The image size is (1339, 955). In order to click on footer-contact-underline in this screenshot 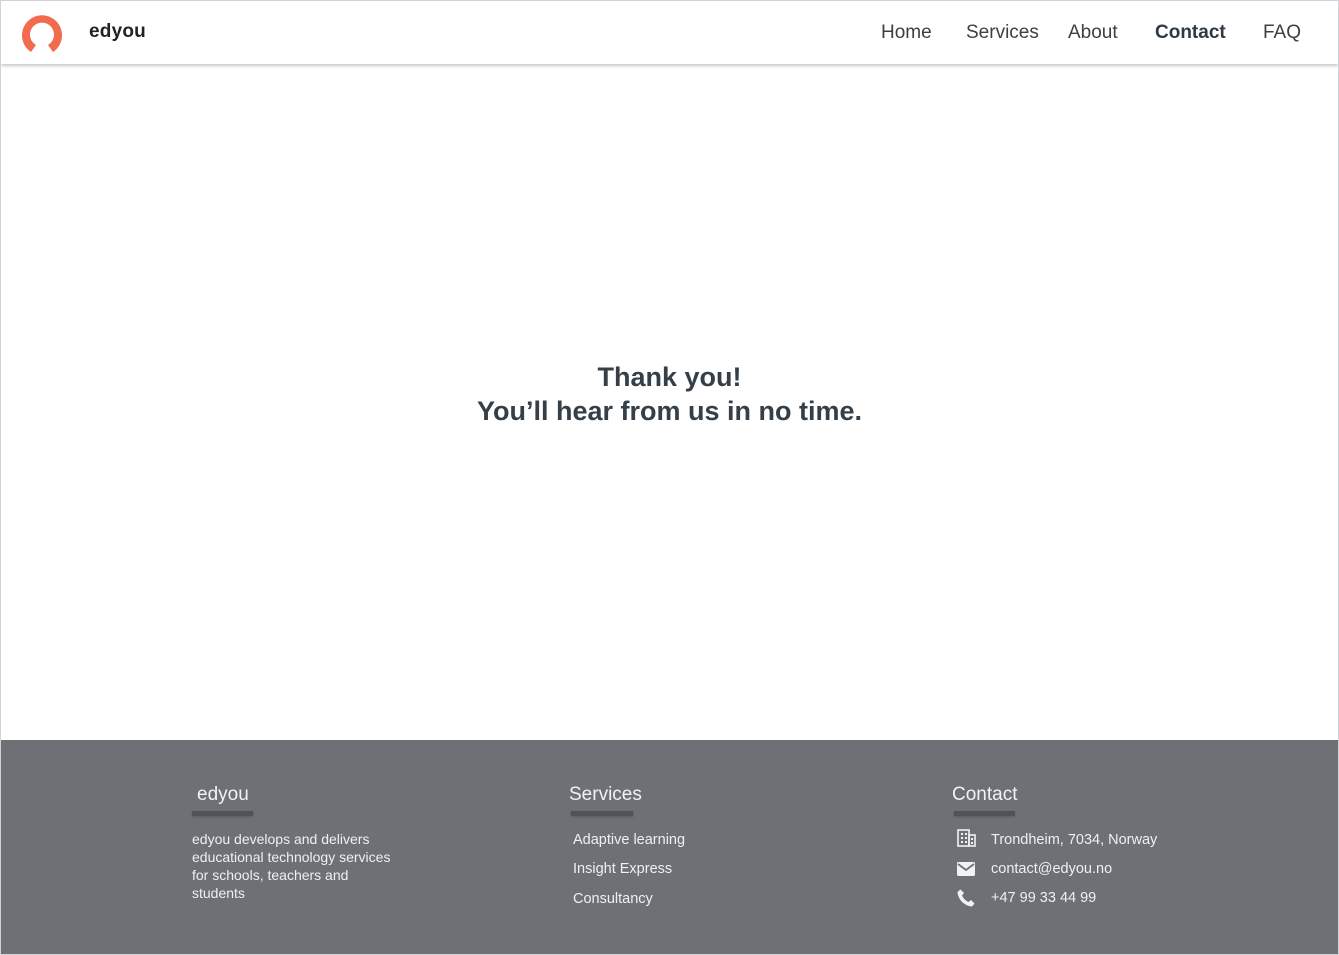, I will do `click(984, 813)`.